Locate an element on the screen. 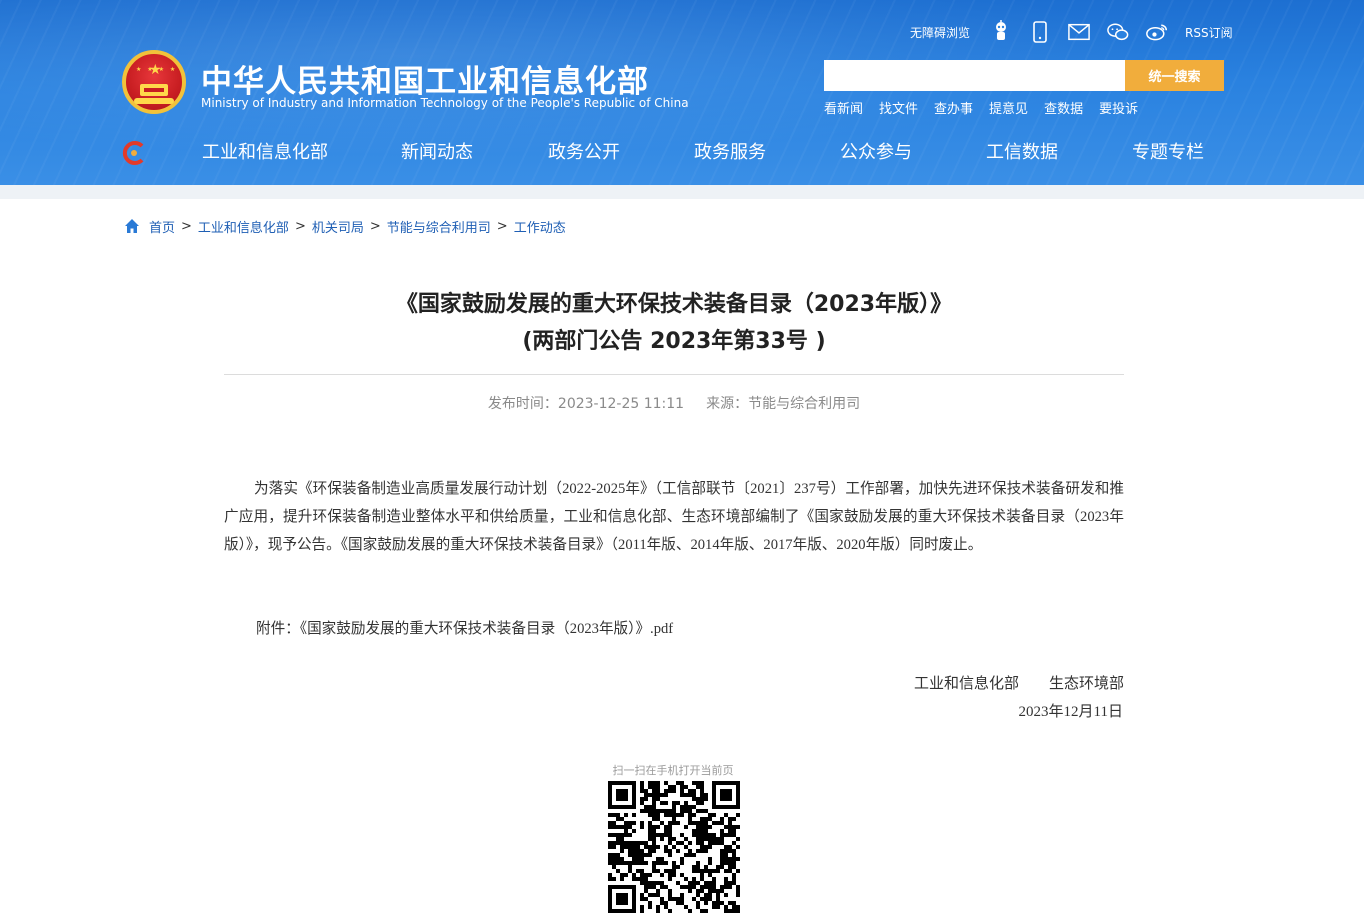  breadcrumb-energy-dept: 节能与综合利用司 is located at coordinates (439, 226).